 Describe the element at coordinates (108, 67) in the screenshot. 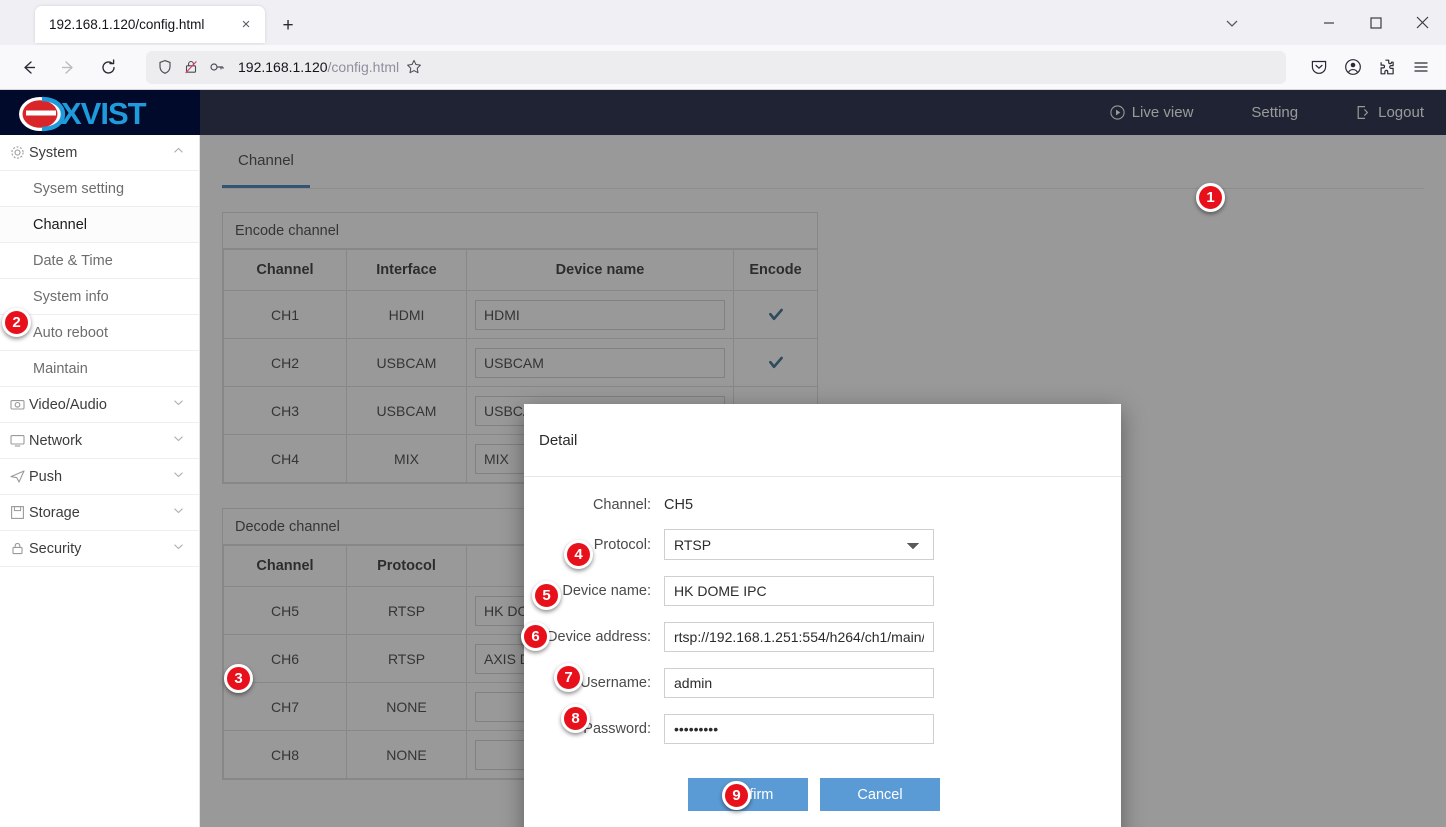

I see `reload-icon` at that location.